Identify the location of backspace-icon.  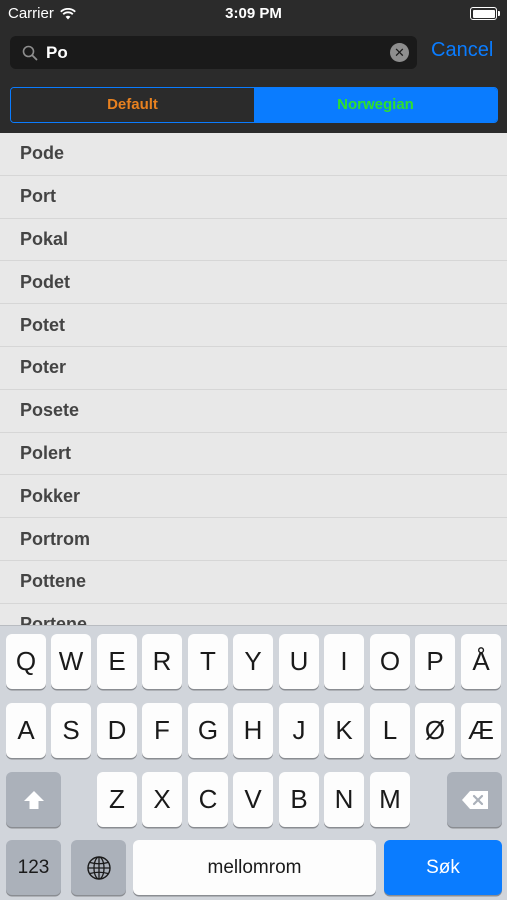
(474, 799).